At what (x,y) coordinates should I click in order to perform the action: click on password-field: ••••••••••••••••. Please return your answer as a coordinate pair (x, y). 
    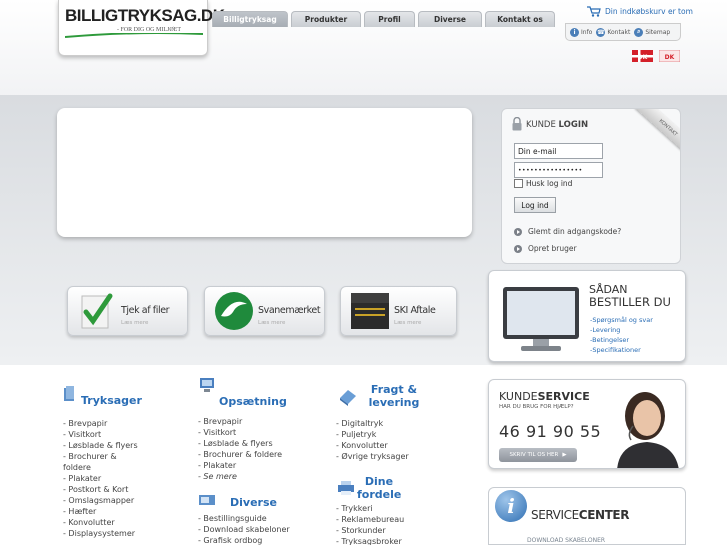
    Looking at the image, I should click on (558, 170).